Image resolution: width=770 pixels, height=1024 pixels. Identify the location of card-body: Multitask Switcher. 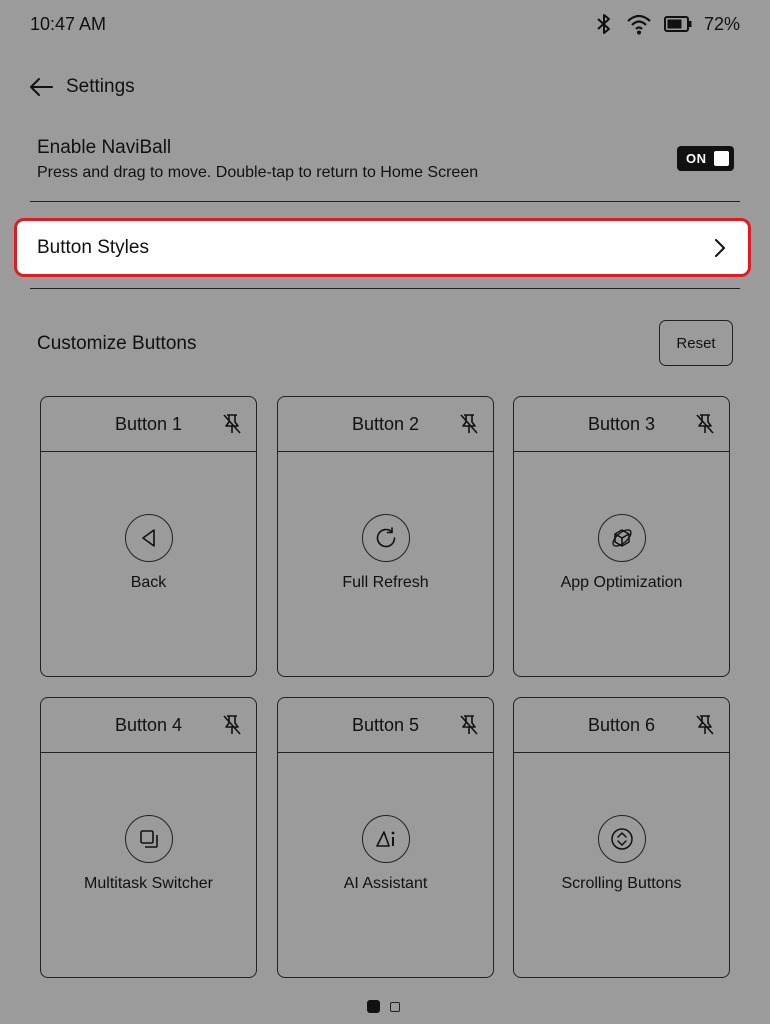
(148, 865).